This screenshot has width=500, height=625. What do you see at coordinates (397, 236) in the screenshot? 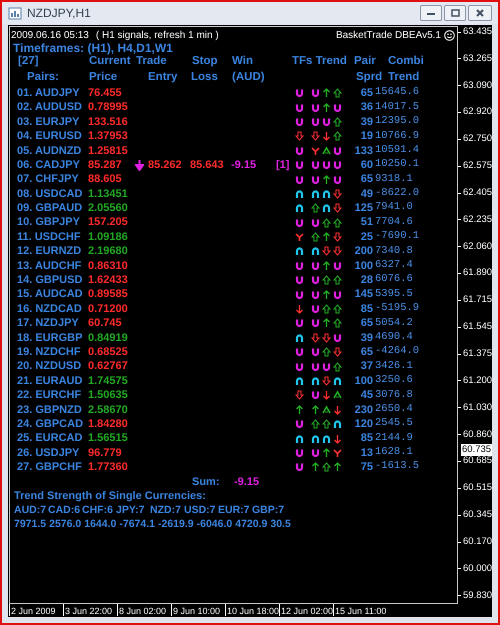
I see `combi-value: -7690.1` at bounding box center [397, 236].